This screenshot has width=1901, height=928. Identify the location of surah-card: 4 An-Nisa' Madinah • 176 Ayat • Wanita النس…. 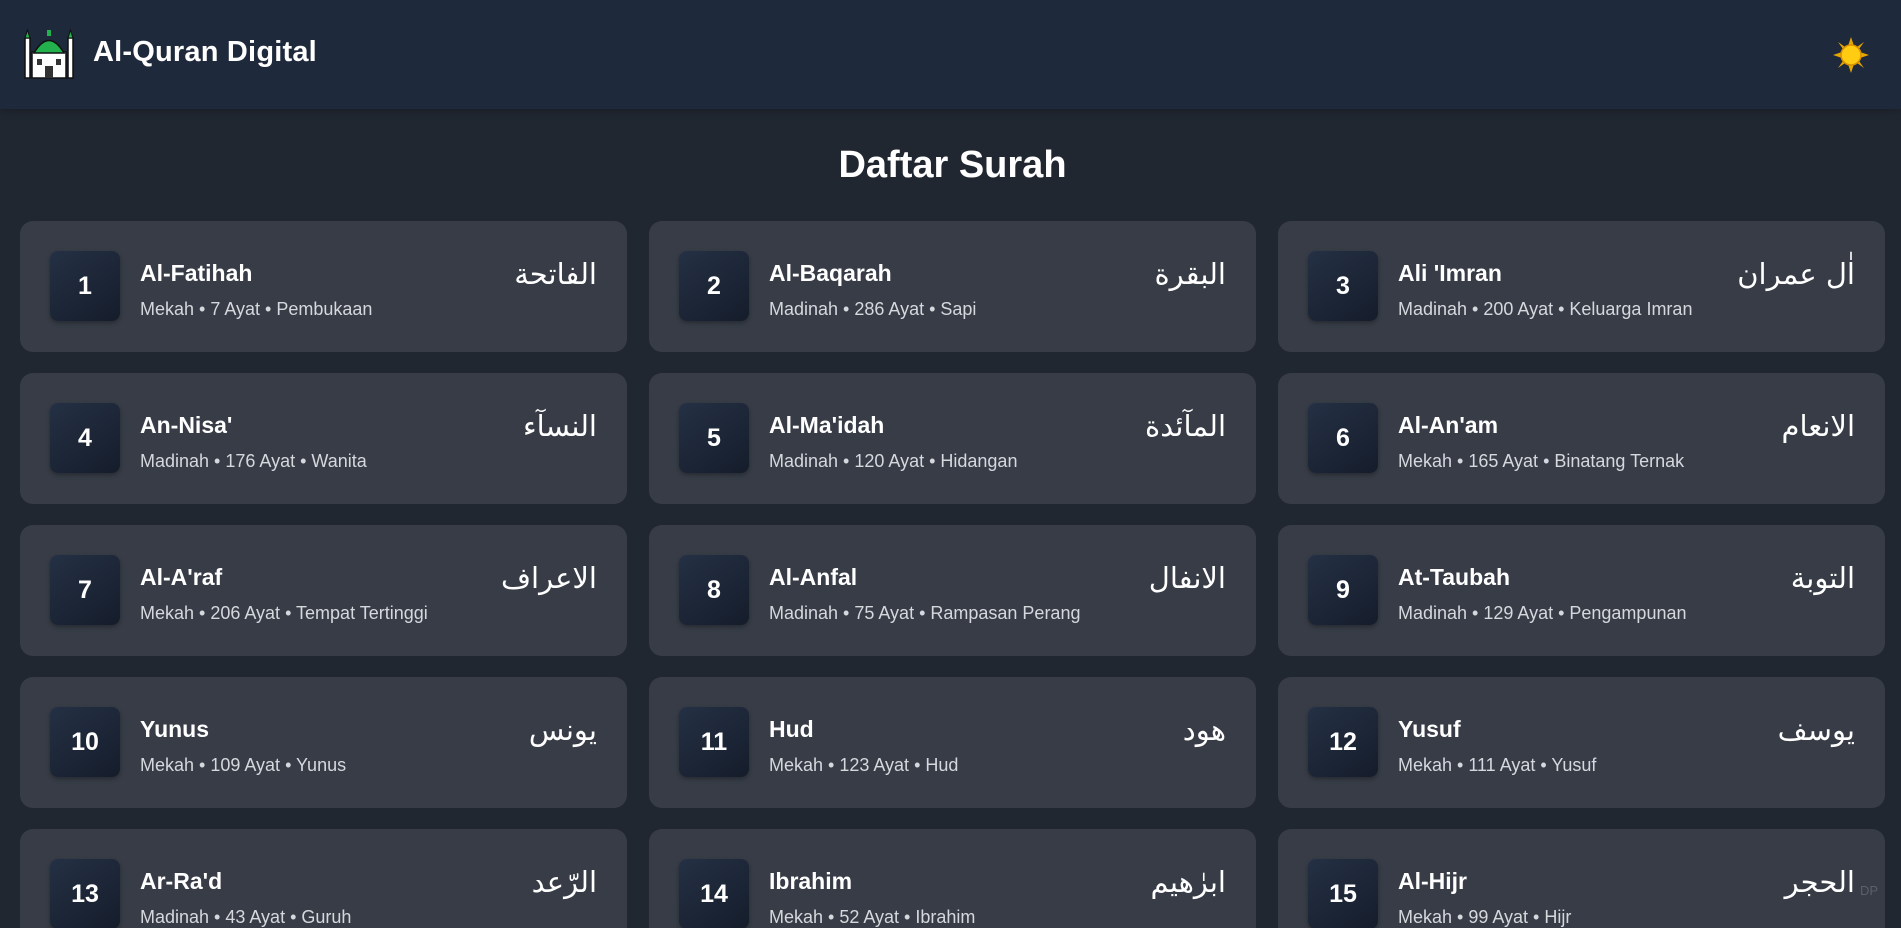
(323, 438).